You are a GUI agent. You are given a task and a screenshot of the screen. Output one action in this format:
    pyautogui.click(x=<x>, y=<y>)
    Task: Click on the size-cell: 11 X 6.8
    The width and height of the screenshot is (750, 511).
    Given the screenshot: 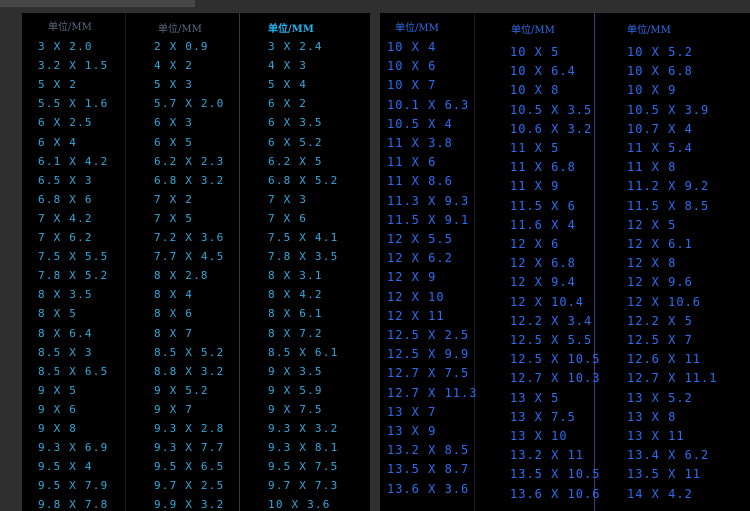 What is the action you would take?
    pyautogui.click(x=543, y=167)
    